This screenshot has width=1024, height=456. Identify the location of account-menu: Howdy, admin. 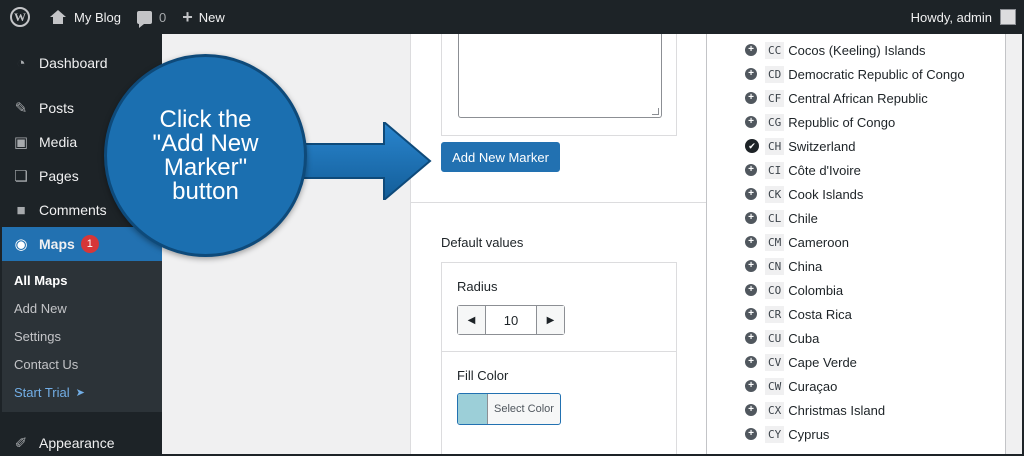
(963, 17).